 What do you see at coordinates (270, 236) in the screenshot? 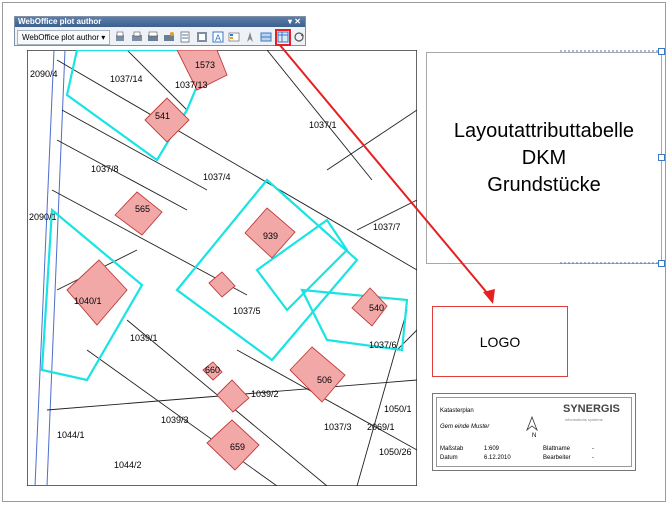
I see `parcel-label: 939` at bounding box center [270, 236].